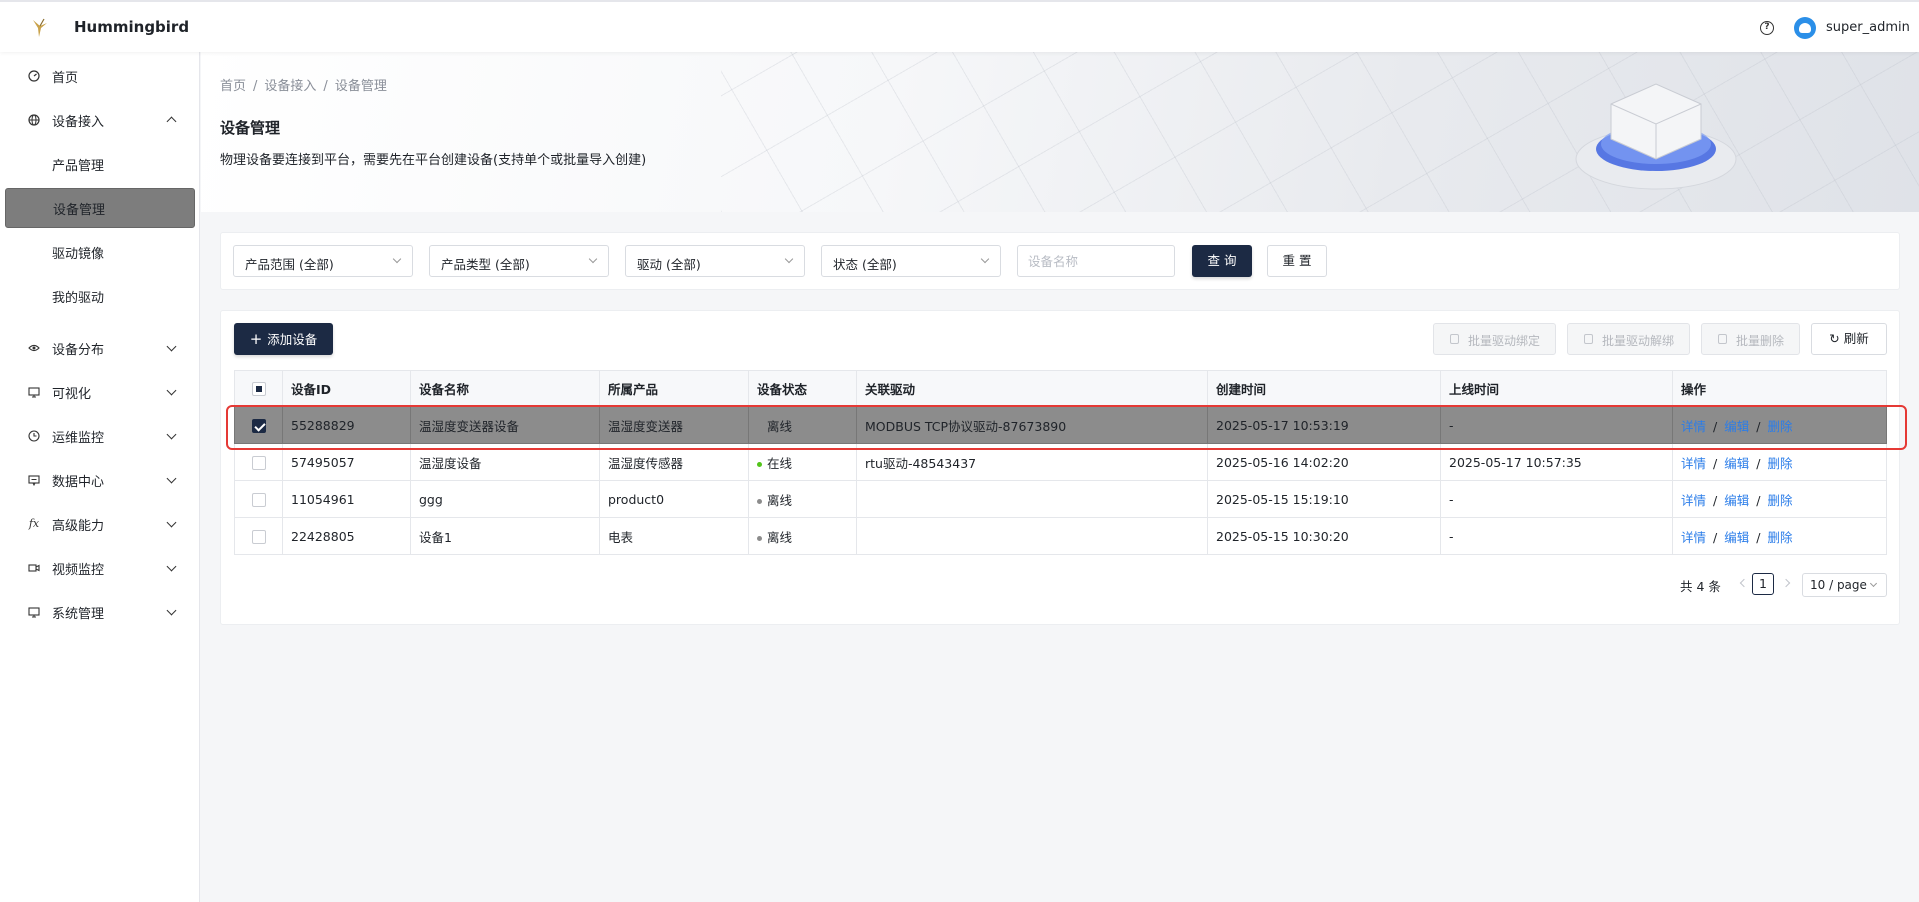 This screenshot has height=902, width=1919. Describe the element at coordinates (233, 86) in the screenshot. I see `breadcrumb-home: 首页` at that location.